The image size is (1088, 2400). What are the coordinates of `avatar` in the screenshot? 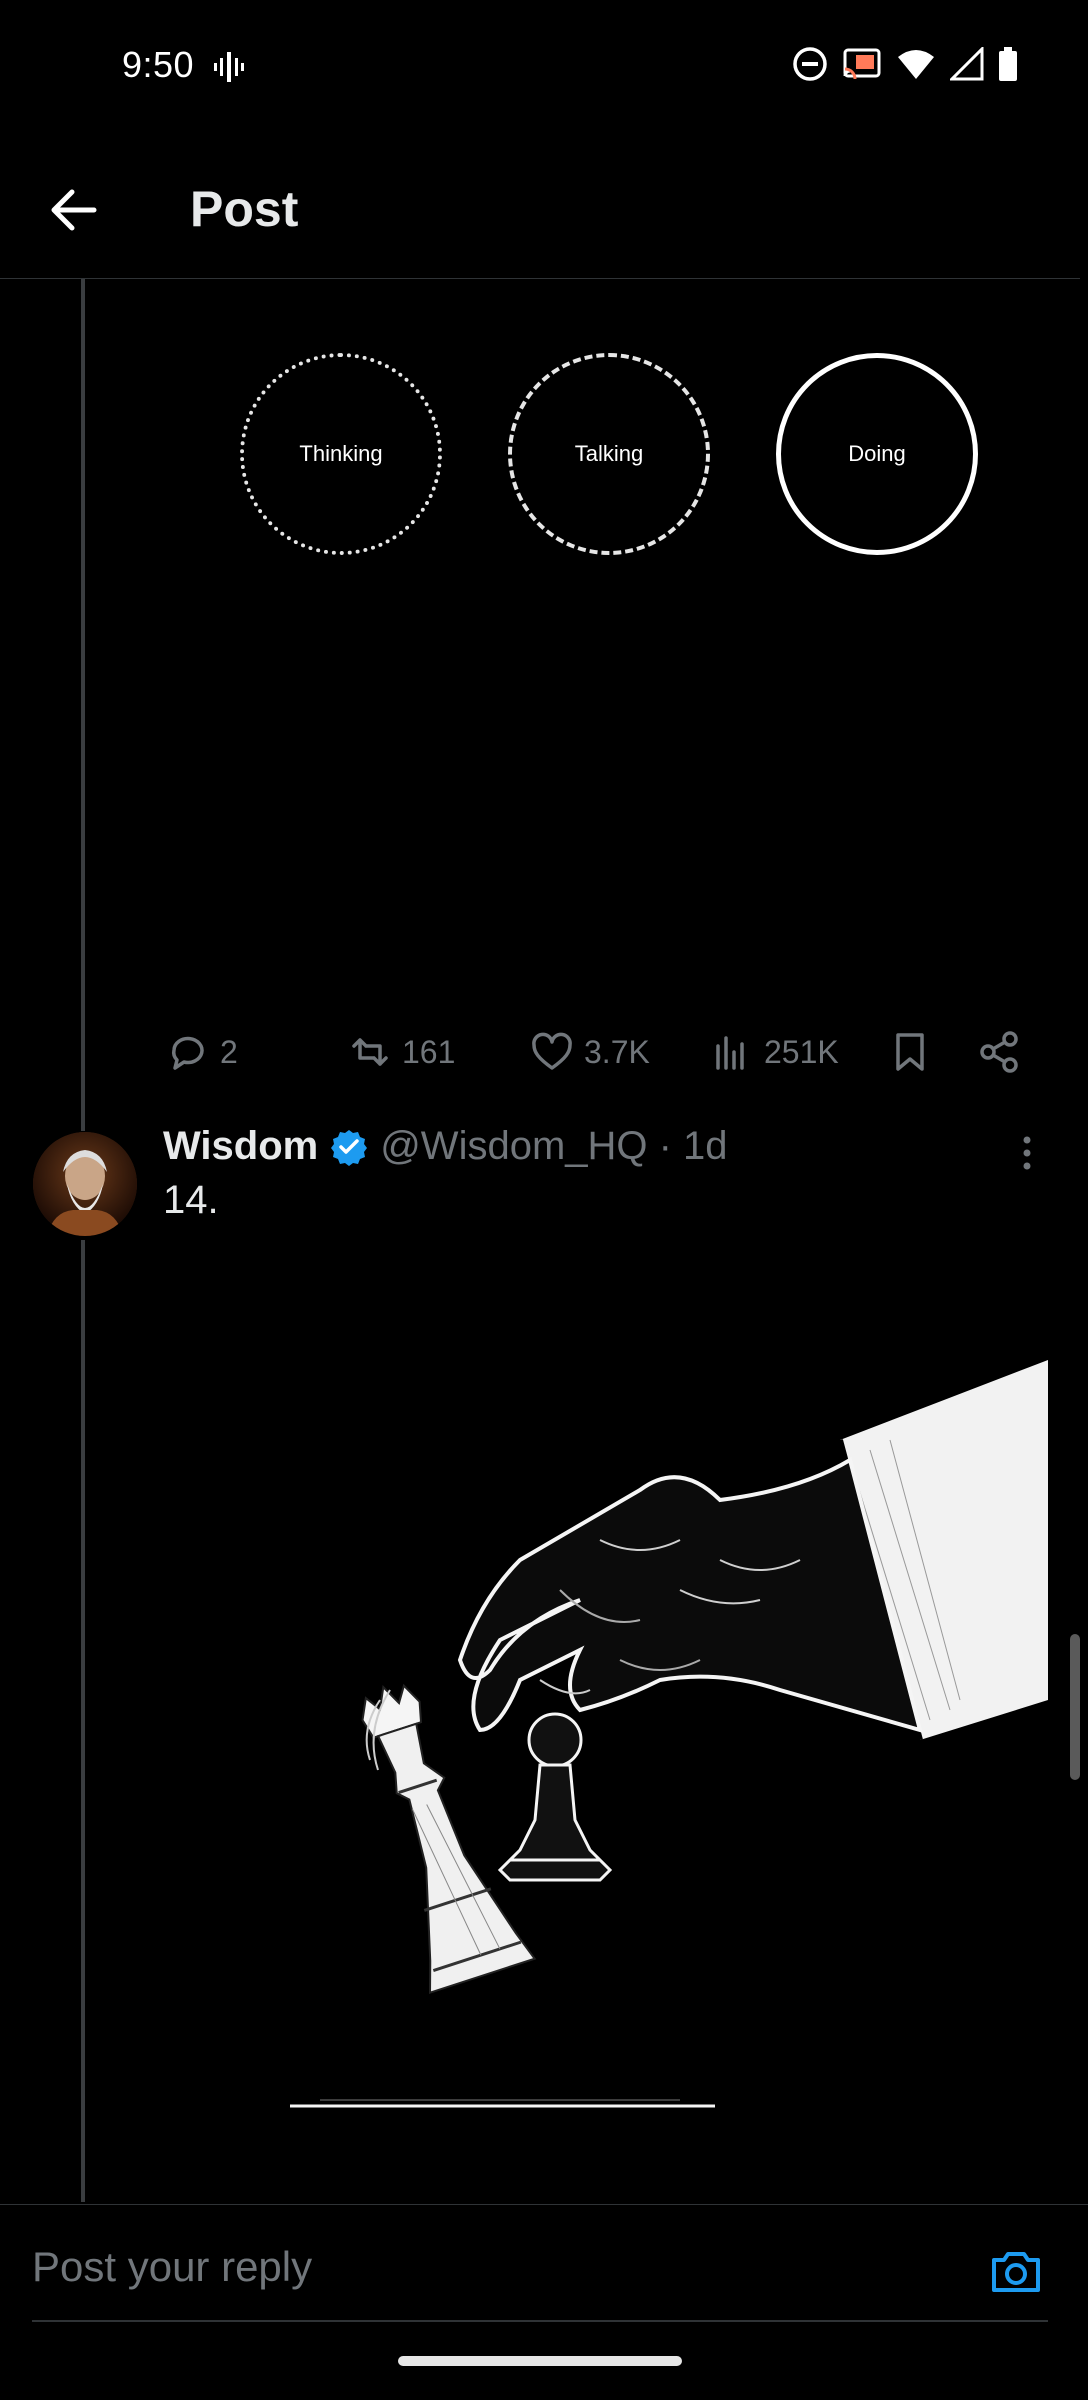 It's located at (85, 1184).